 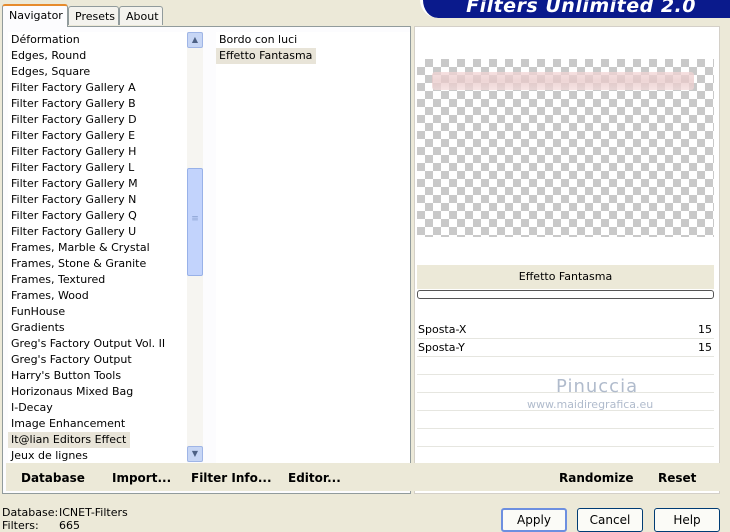 What do you see at coordinates (596, 478) in the screenshot?
I see `randomize-button: Randomize` at bounding box center [596, 478].